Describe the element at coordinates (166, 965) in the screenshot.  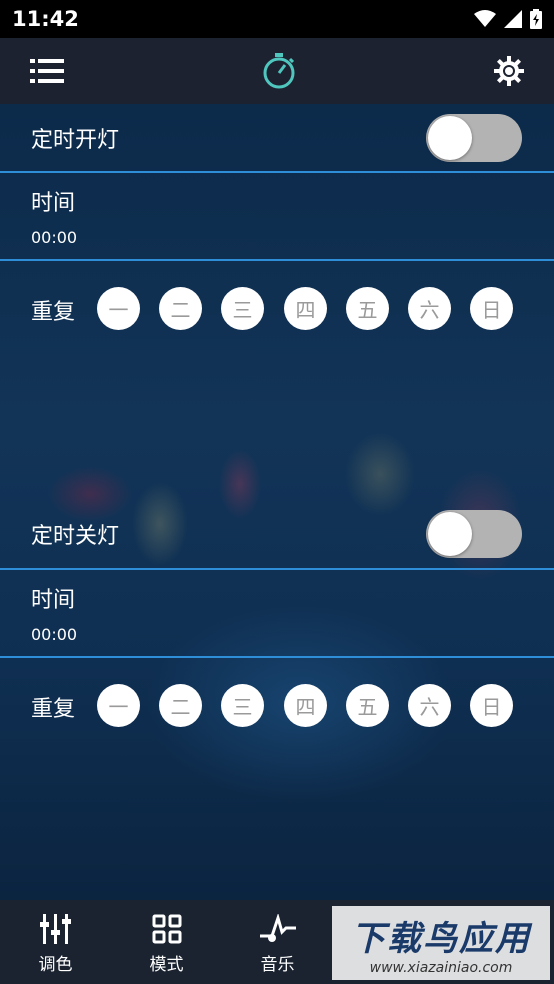
I see `nav-label: 模式` at that location.